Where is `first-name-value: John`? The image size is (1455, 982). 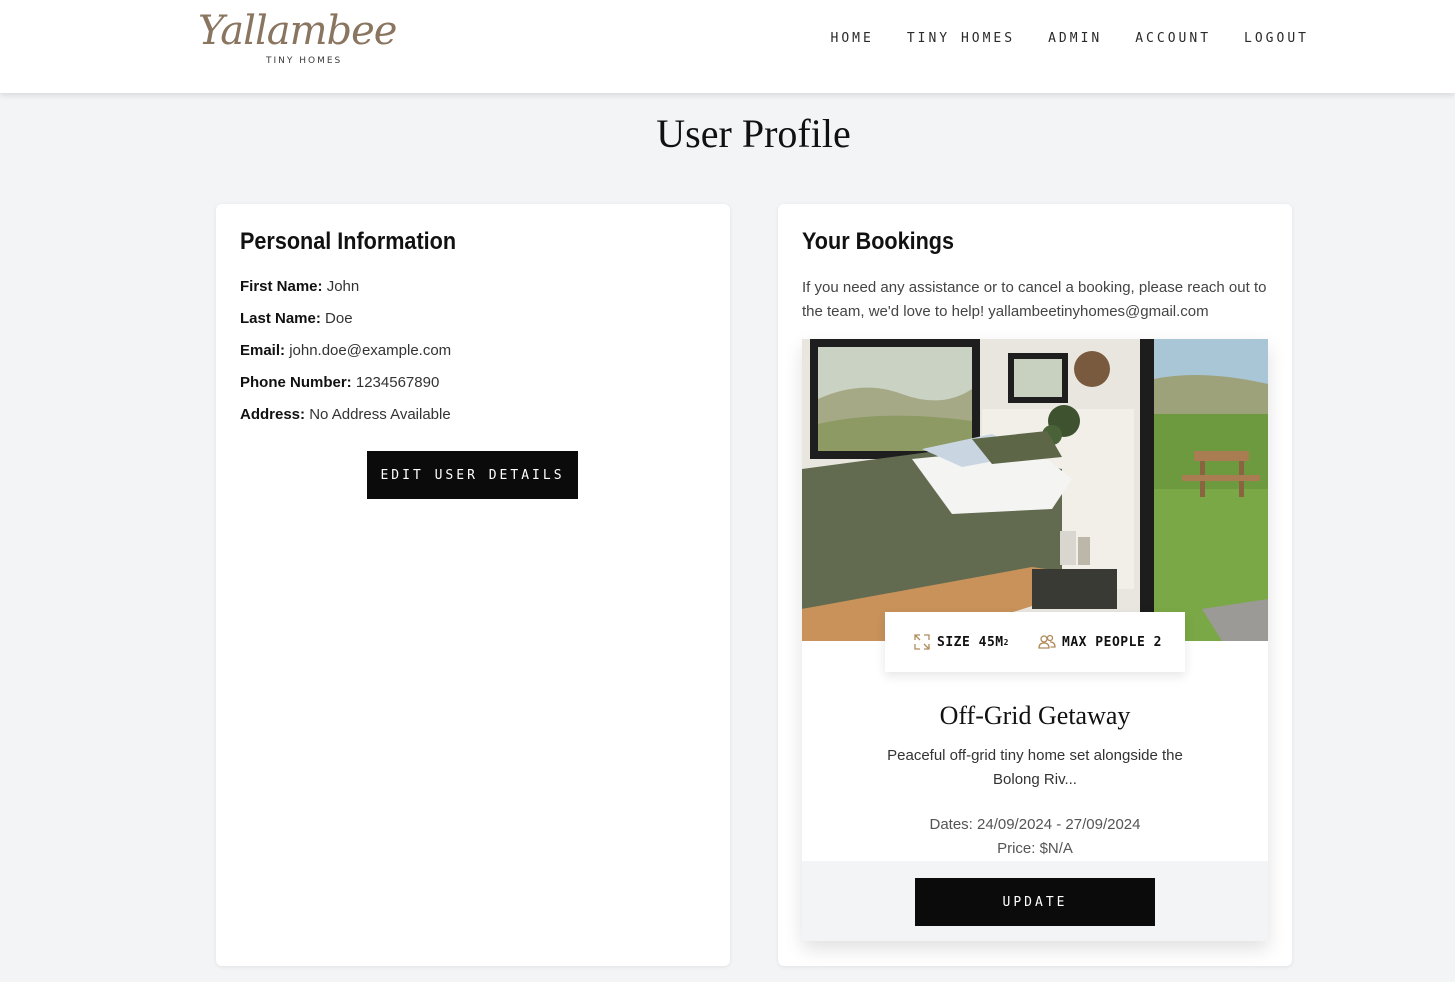 first-name-value: John is located at coordinates (343, 286).